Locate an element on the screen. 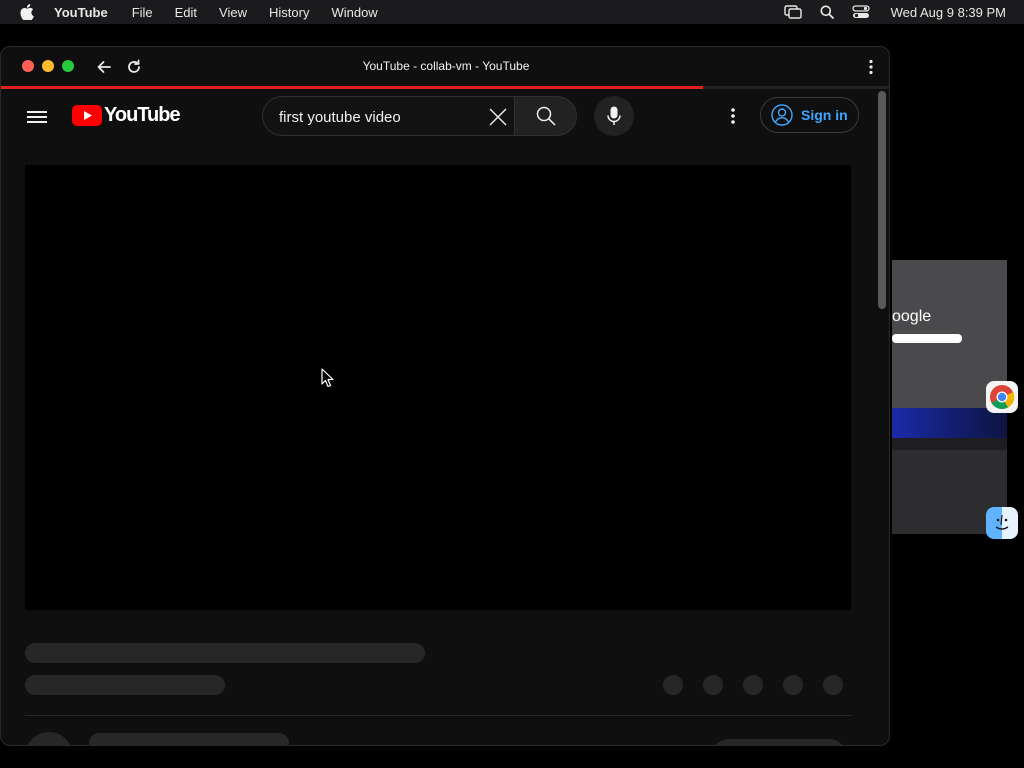 This screenshot has width=1024, height=768. settings-more-button is located at coordinates (733, 116).